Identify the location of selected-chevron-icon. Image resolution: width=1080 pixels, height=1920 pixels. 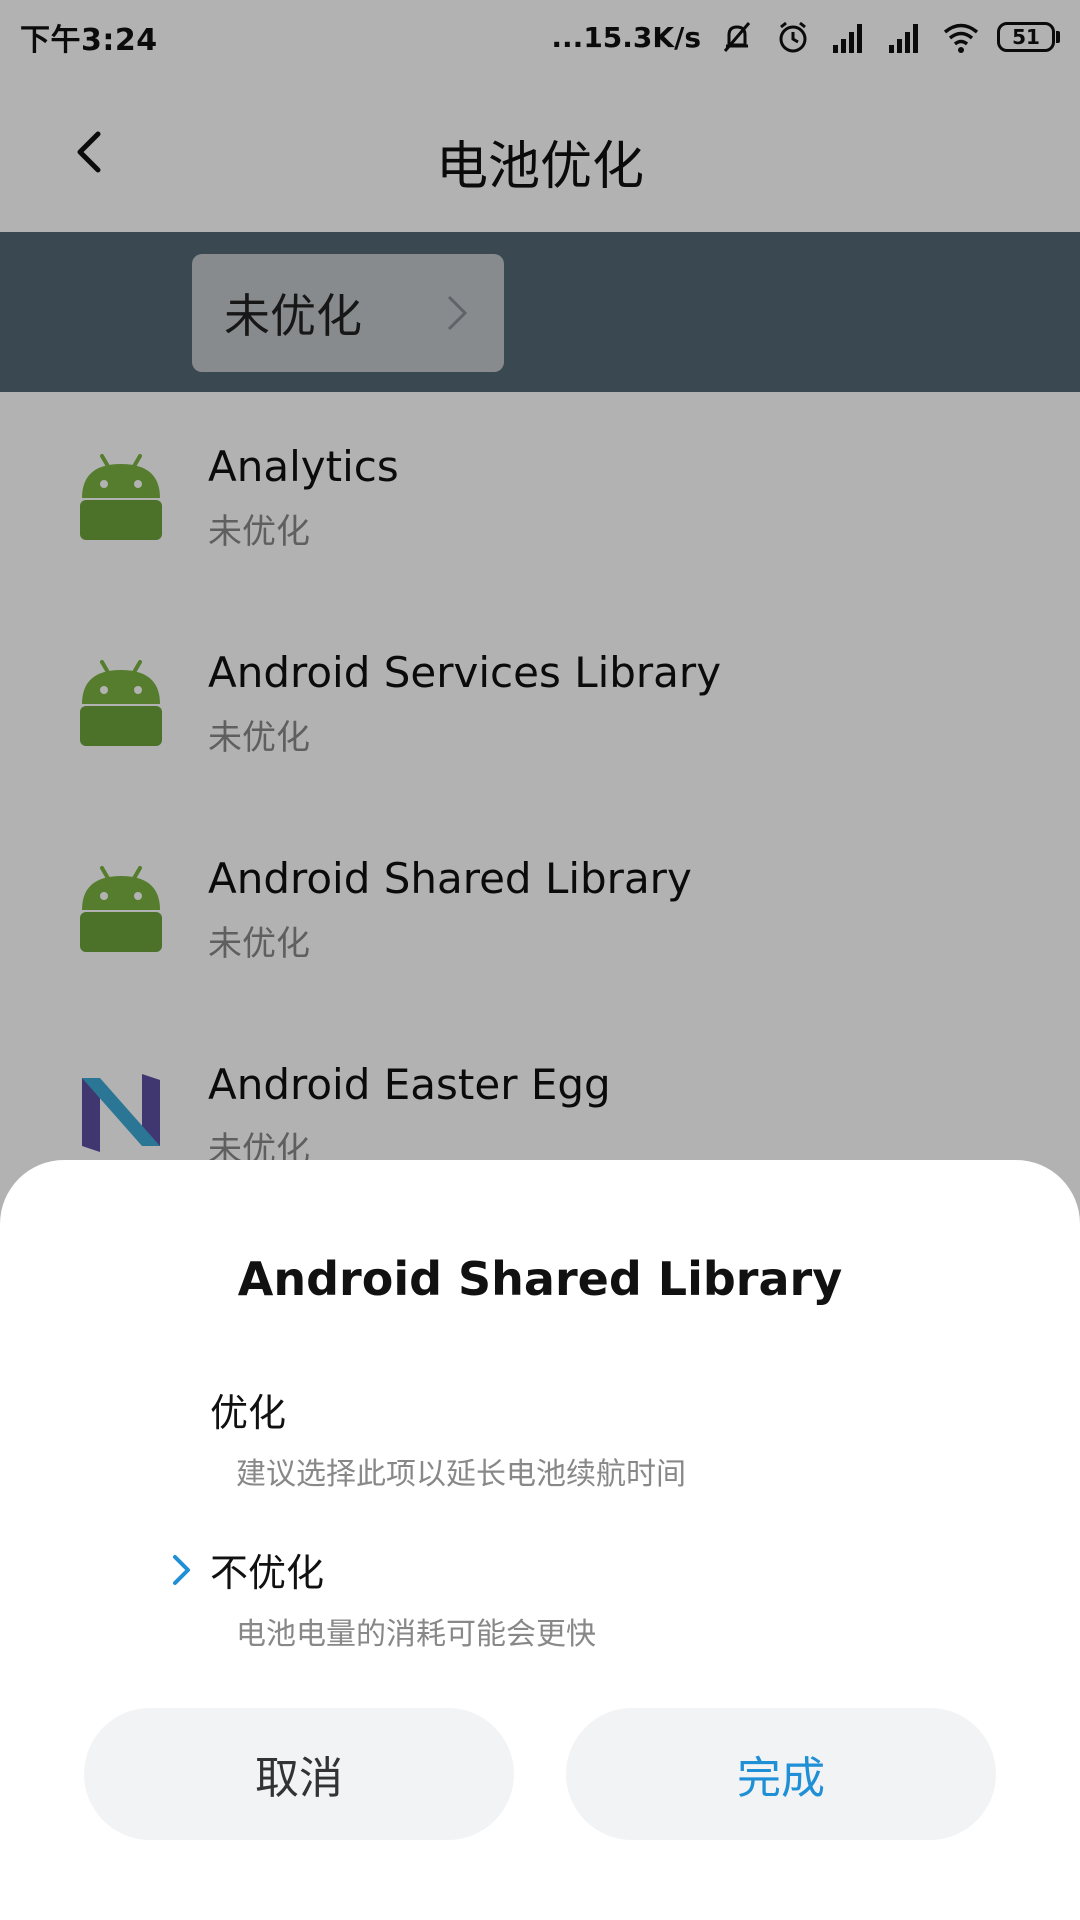
(181, 1570).